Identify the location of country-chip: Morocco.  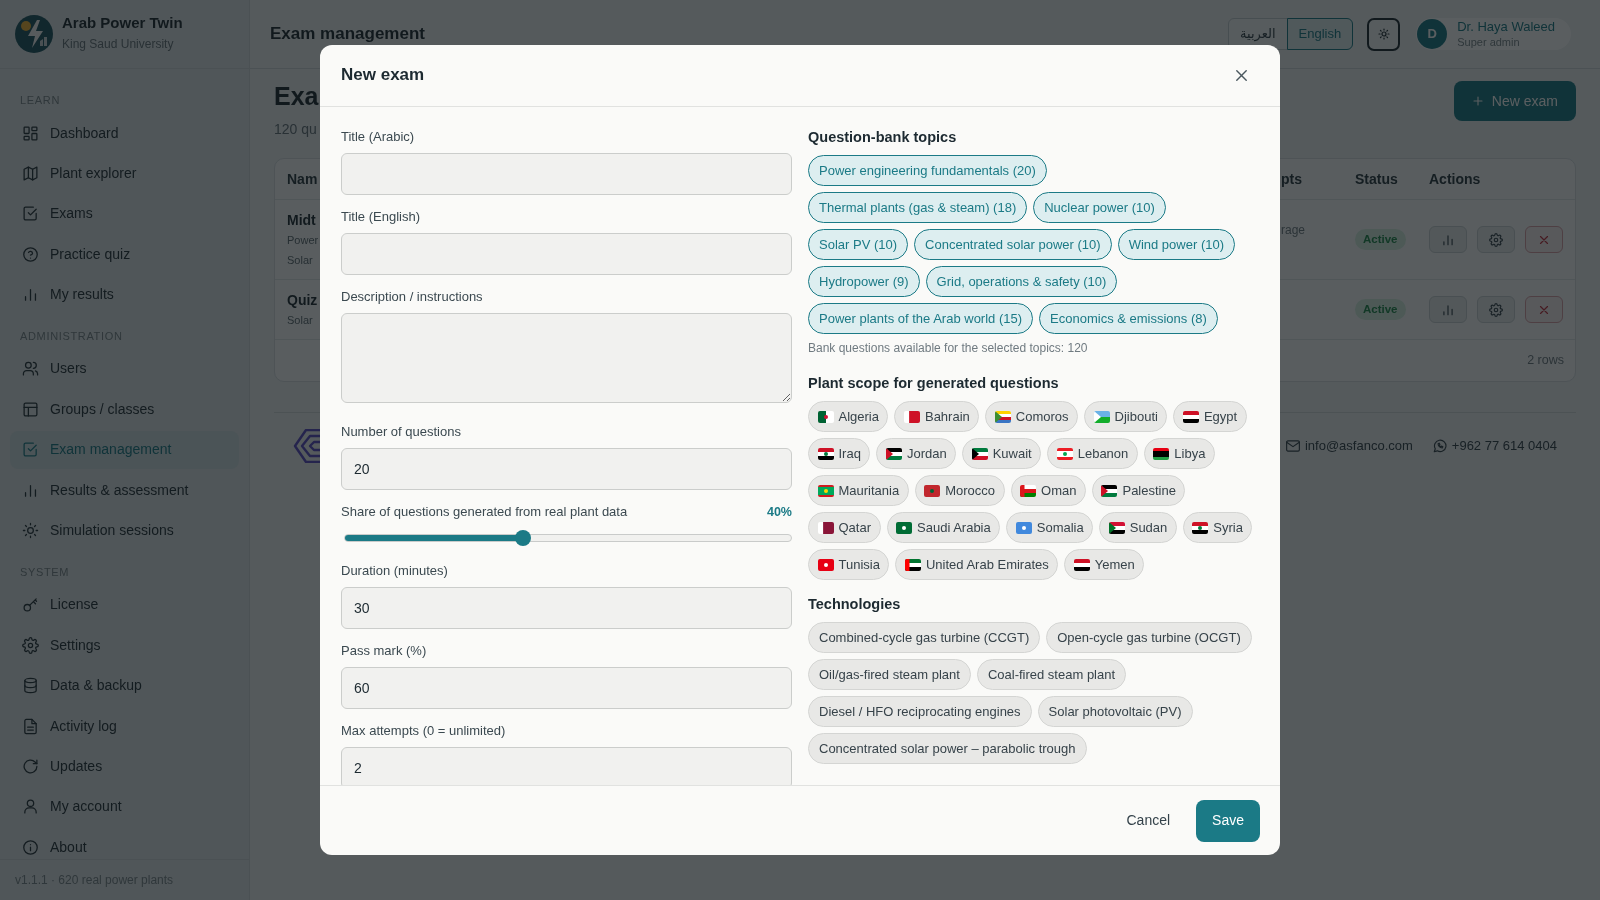
(959, 490).